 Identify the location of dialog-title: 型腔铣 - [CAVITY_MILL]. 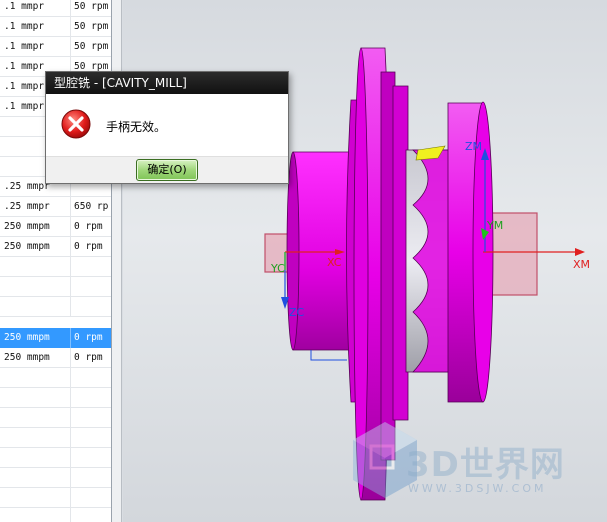
(167, 83).